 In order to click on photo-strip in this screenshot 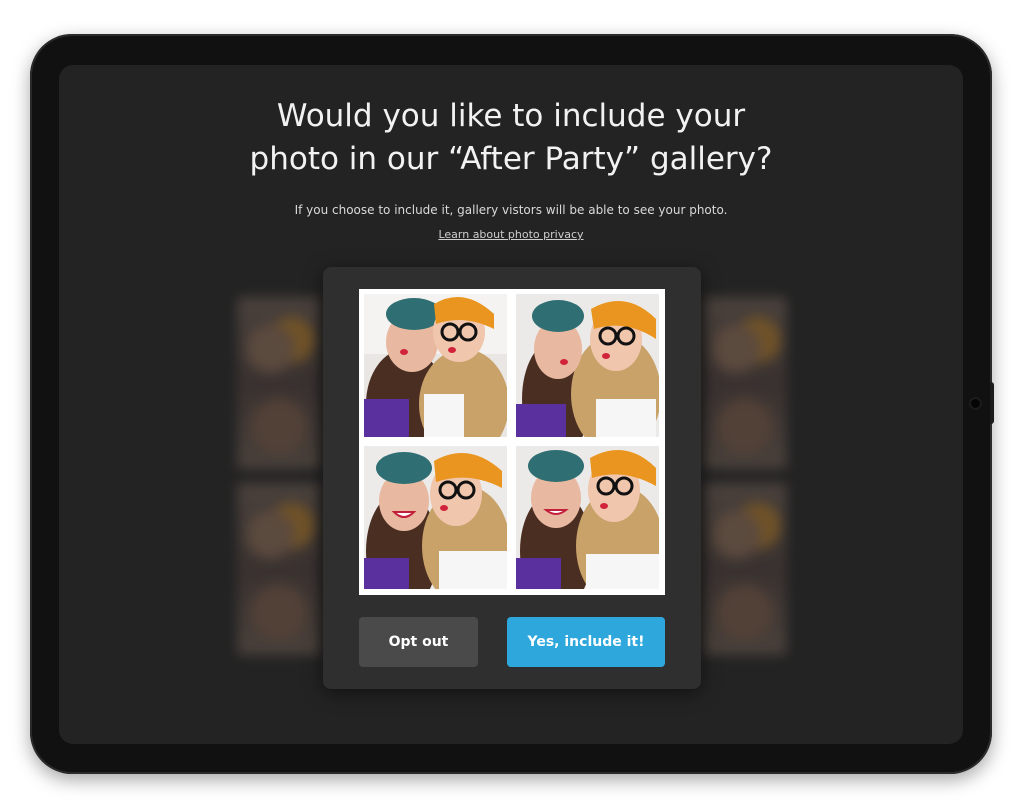, I will do `click(512, 442)`.